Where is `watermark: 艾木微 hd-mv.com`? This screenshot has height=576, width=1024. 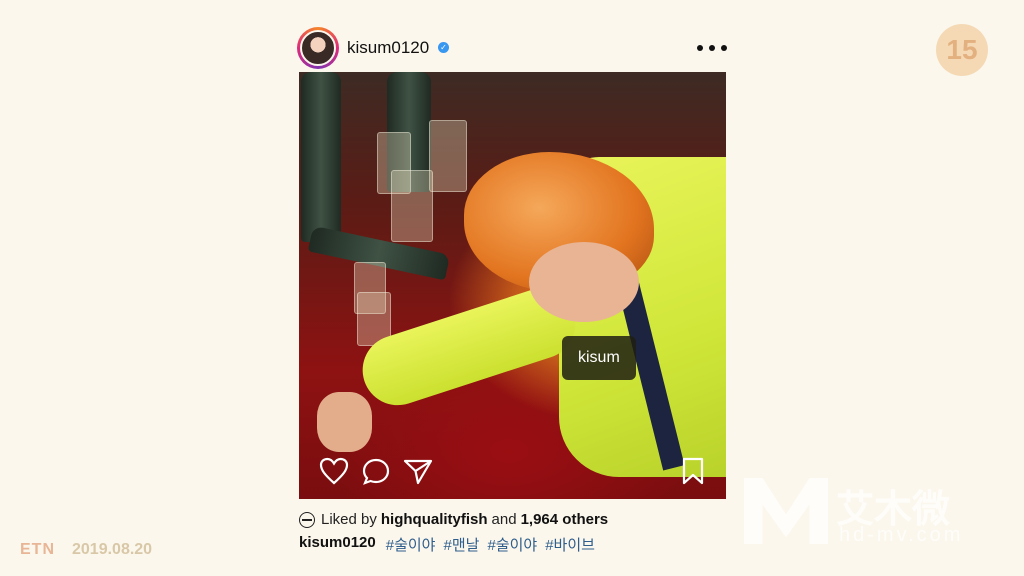
watermark: 艾木微 hd-mv.com is located at coordinates (874, 513).